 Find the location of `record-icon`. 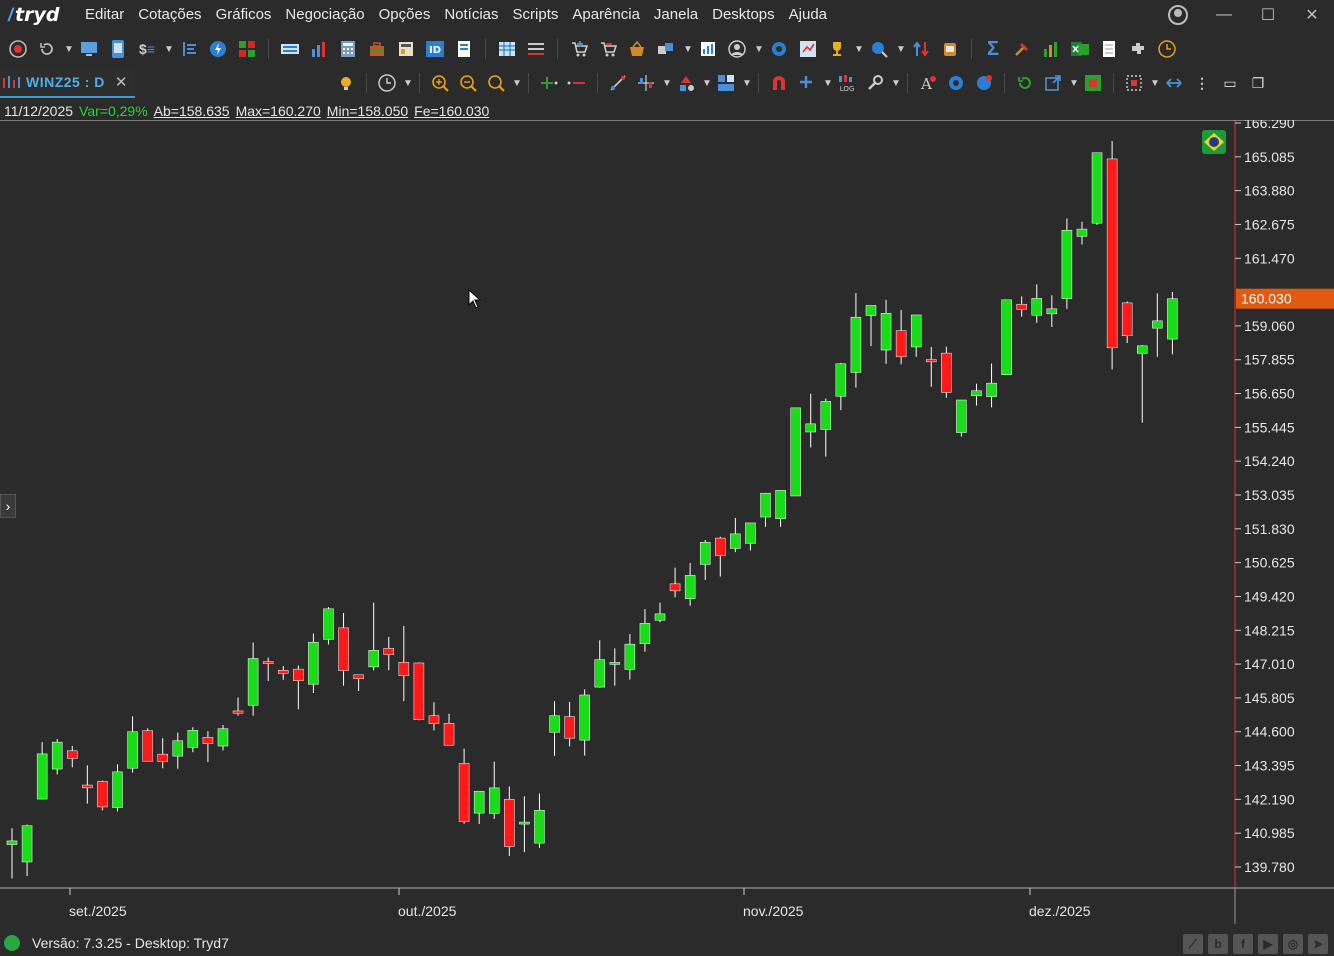

record-icon is located at coordinates (18, 49).